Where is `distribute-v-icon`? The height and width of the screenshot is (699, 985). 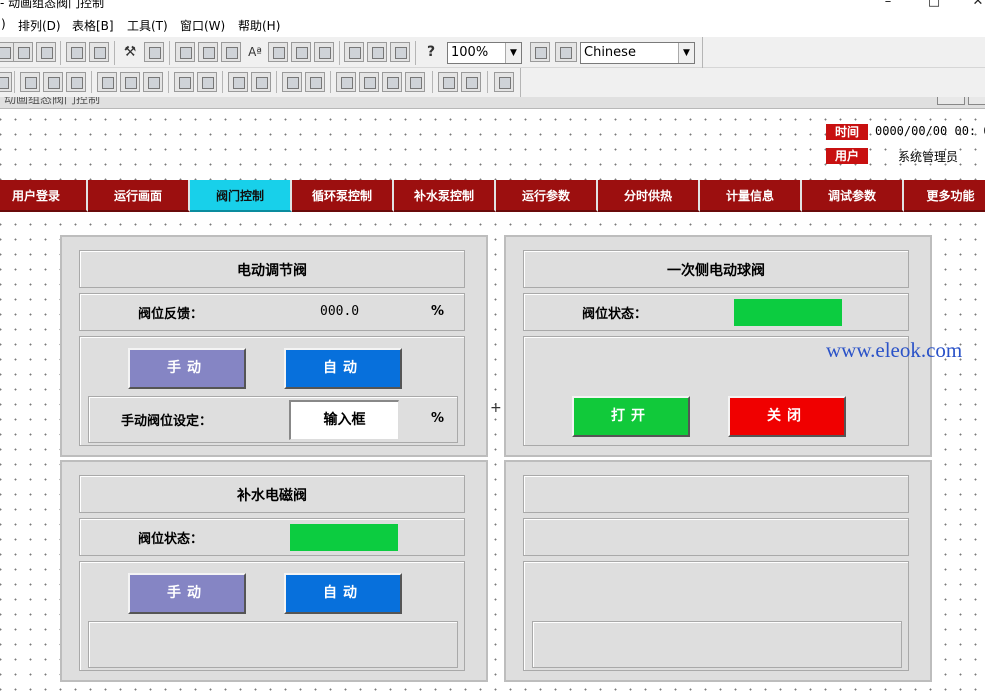 distribute-v-icon is located at coordinates (153, 82).